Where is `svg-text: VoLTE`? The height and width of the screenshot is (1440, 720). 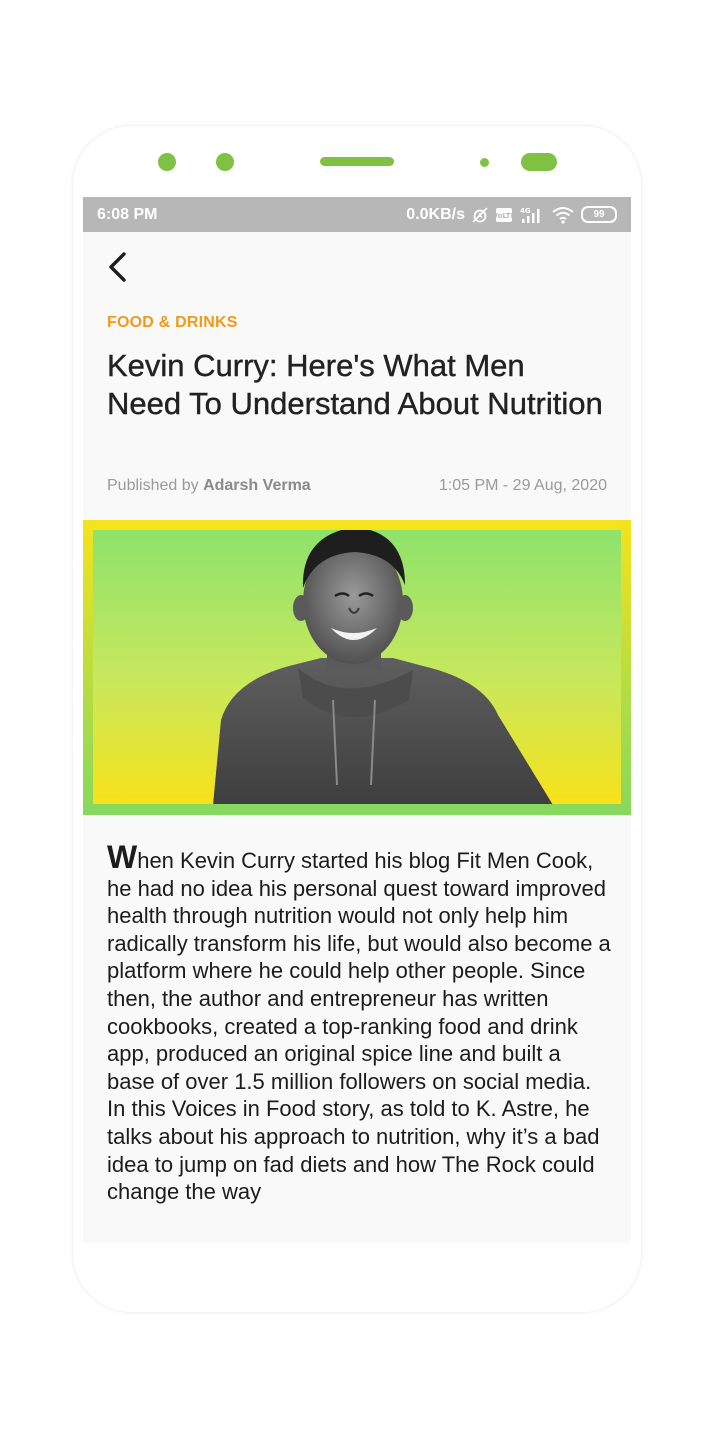 svg-text: VoLTE is located at coordinates (504, 216).